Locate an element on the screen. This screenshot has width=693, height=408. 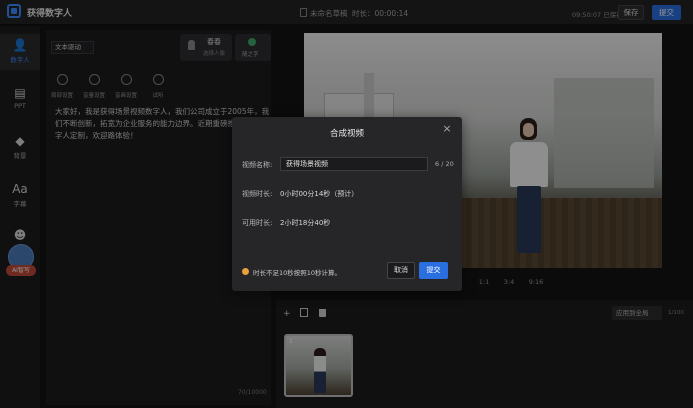
available-duration-label: 可用时长: is located at coordinates (257, 223).